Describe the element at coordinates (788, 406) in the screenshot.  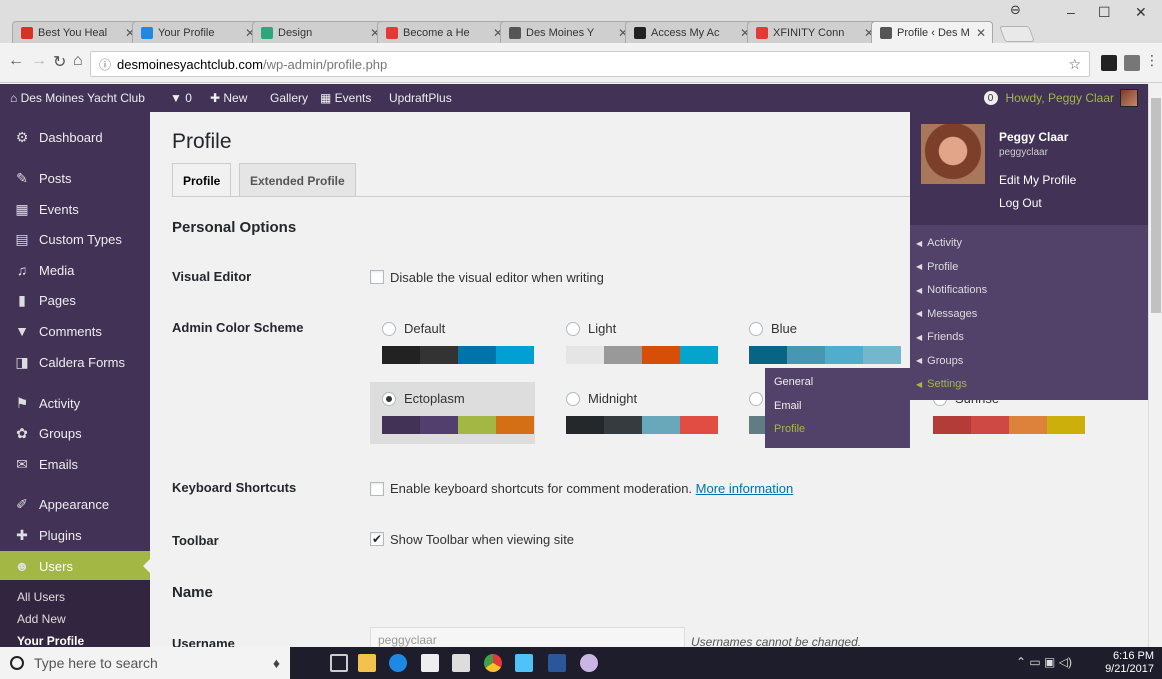
I see `settings-email-link: Email` at that location.